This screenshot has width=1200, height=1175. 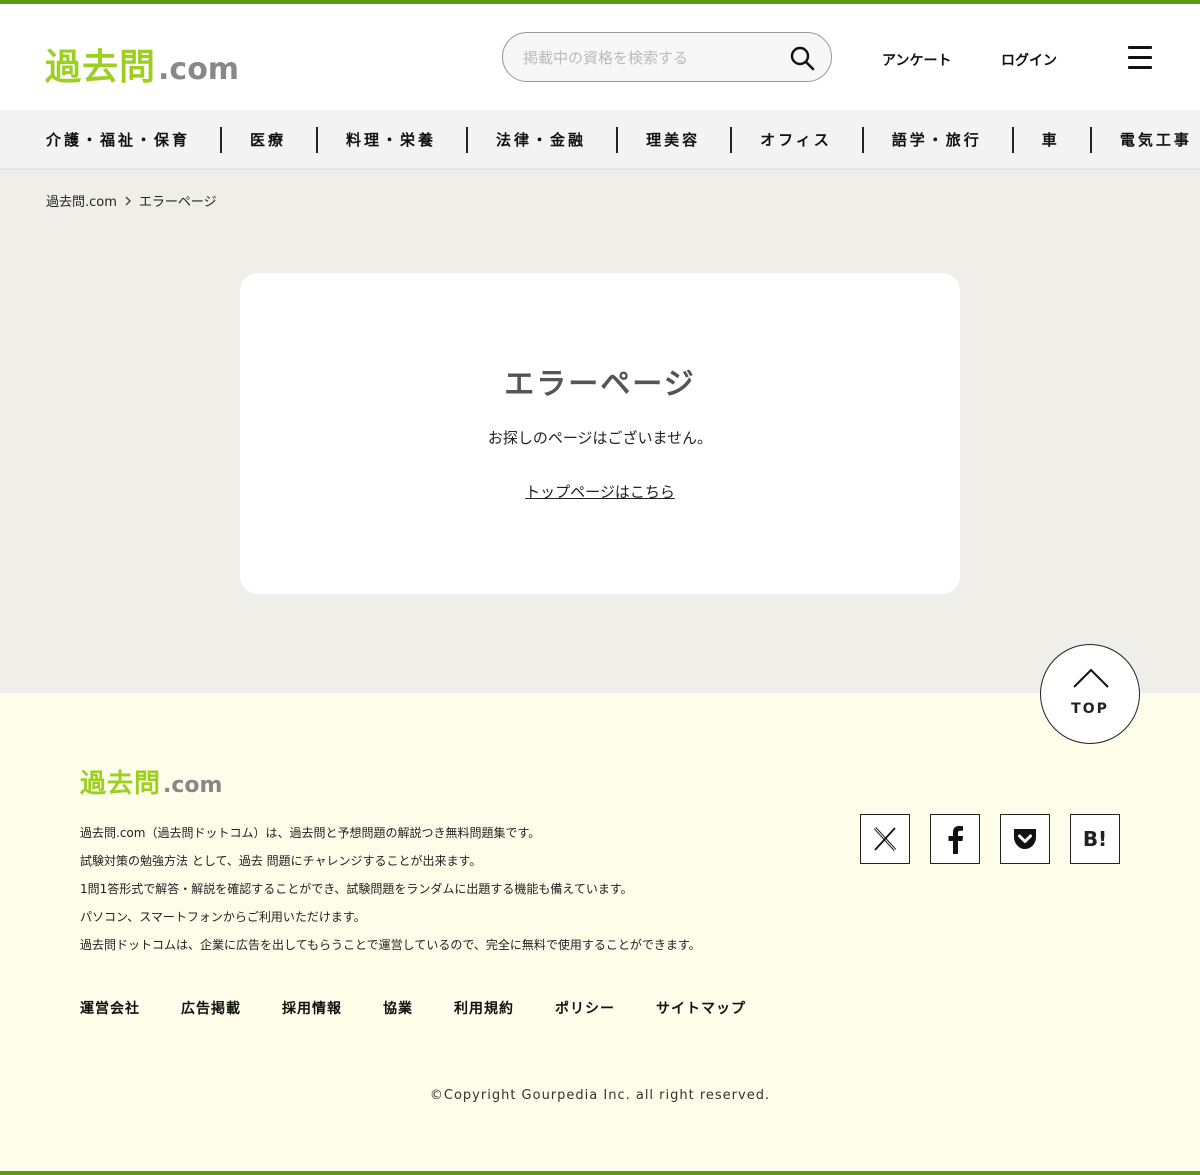 What do you see at coordinates (585, 1008) in the screenshot?
I see `footer-link-policy: ポリシー` at bounding box center [585, 1008].